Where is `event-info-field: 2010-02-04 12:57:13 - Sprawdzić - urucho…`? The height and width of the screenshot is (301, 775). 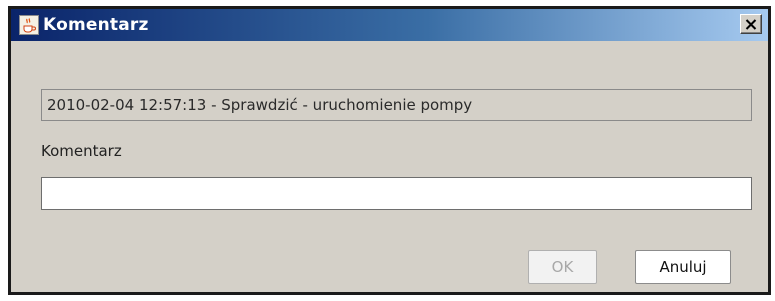 event-info-field: 2010-02-04 12:57:13 - Sprawdzić - urucho… is located at coordinates (396, 105).